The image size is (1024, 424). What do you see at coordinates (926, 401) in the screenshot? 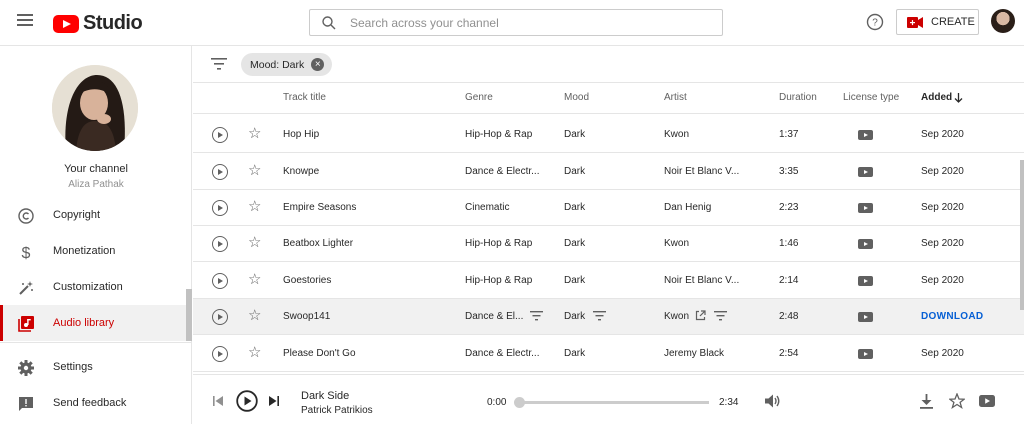
I see `download-icon` at bounding box center [926, 401].